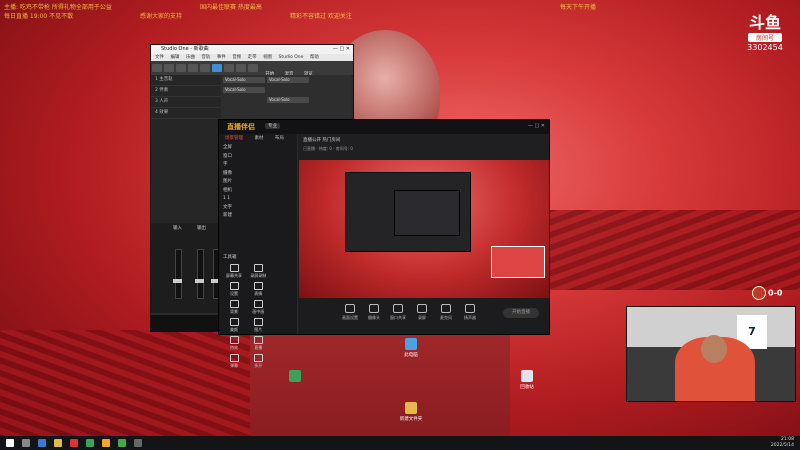 The width and height of the screenshot is (800, 450). What do you see at coordinates (258, 361) in the screenshot?
I see `tool-multi: 多开` at bounding box center [258, 361].